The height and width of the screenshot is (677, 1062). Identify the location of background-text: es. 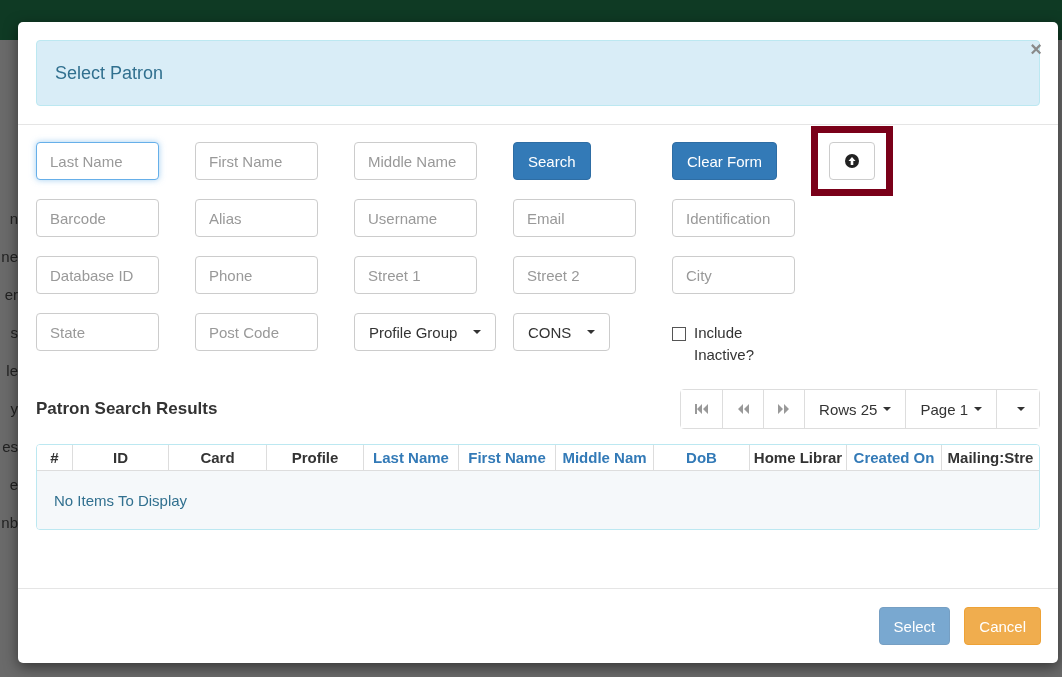
(9, 447).